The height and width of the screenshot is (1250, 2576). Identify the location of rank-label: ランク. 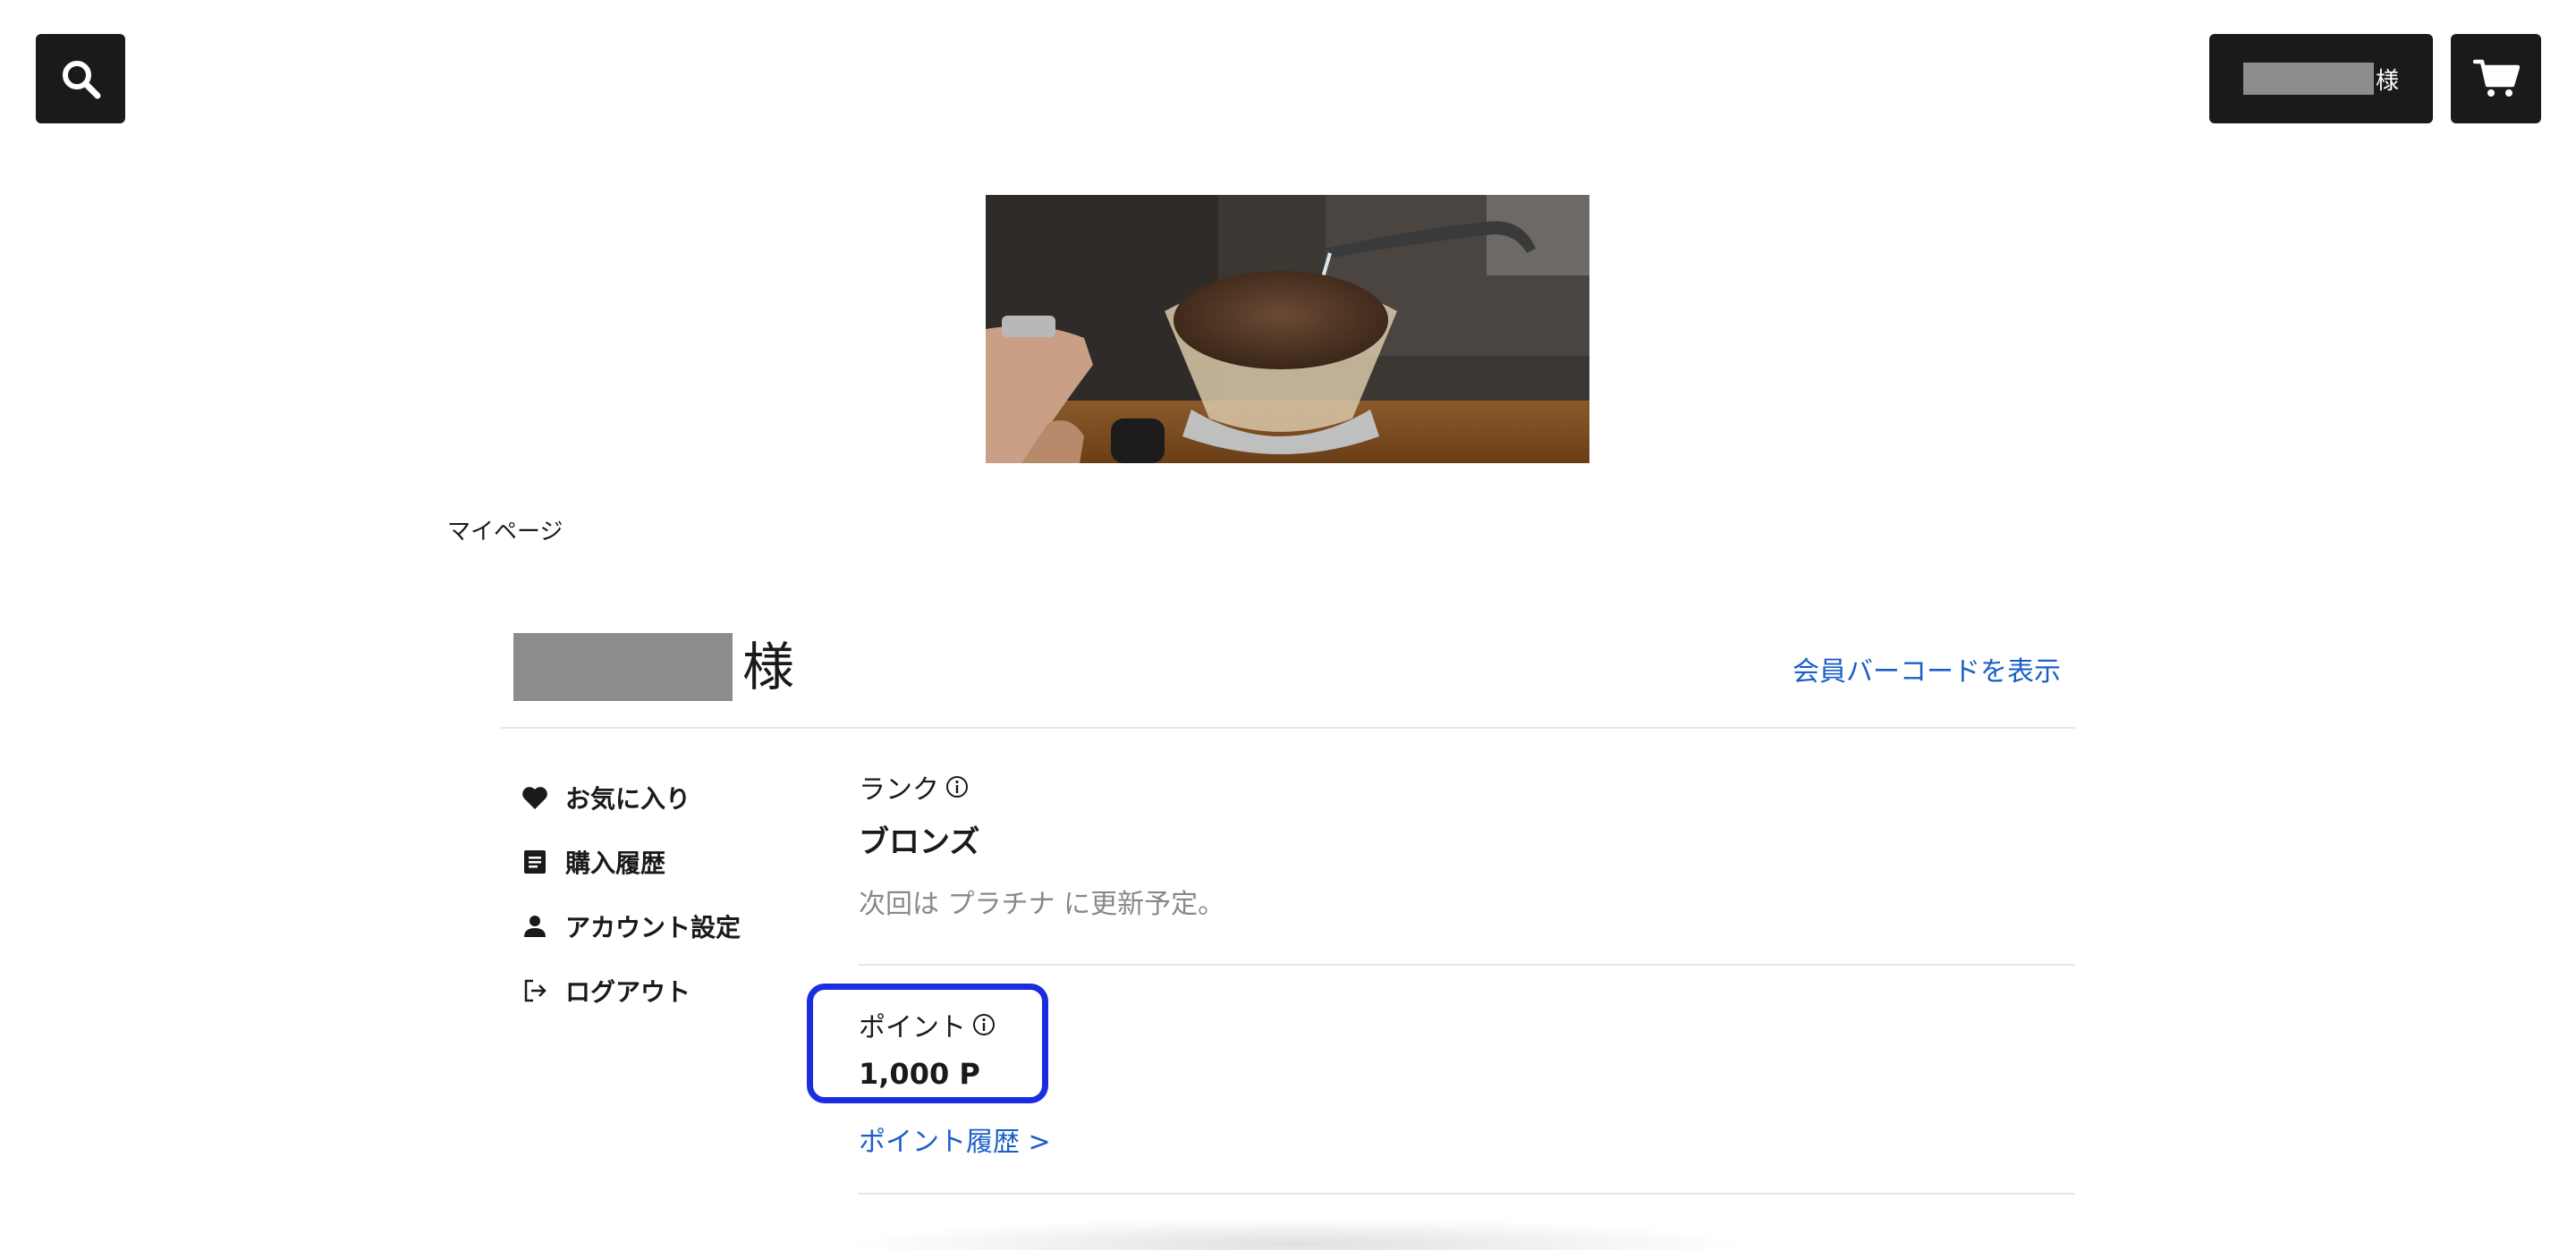
(899, 790).